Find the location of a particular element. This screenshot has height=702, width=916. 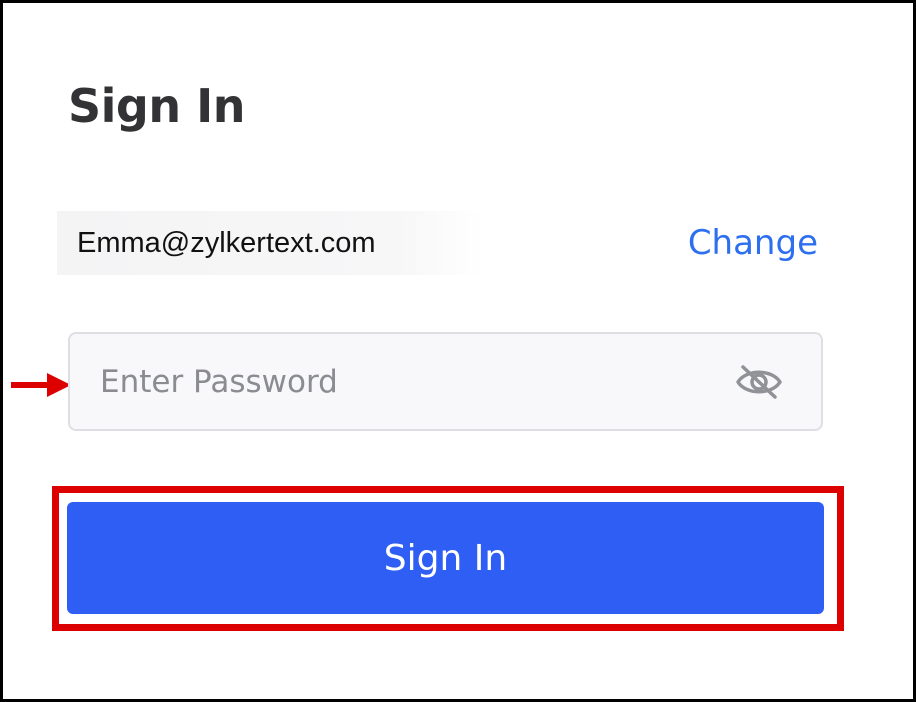

page-title: Sign In is located at coordinates (156, 106).